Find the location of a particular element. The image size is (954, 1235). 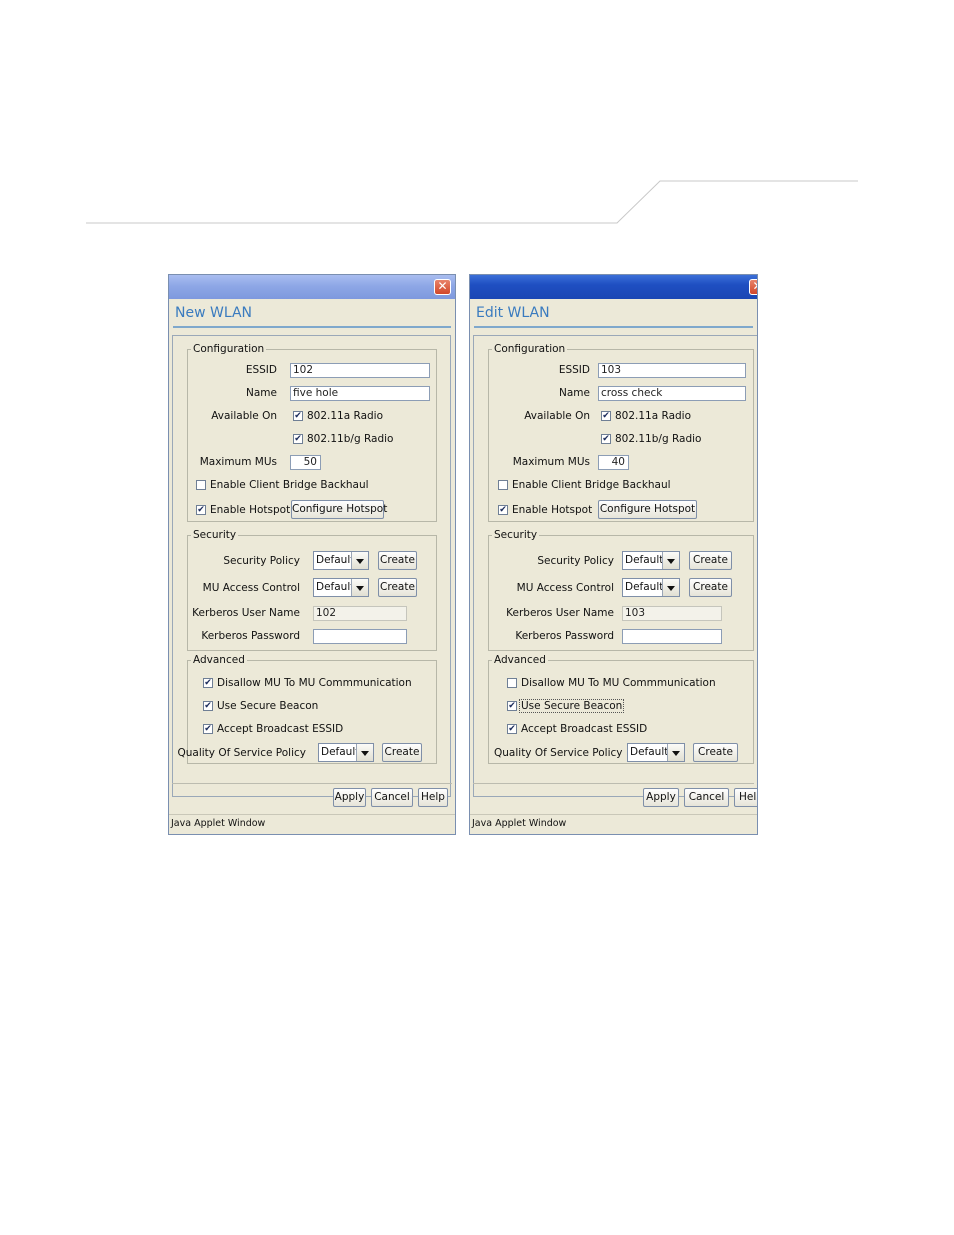

disallow-mu-checkbox: ✔ is located at coordinates (208, 683).